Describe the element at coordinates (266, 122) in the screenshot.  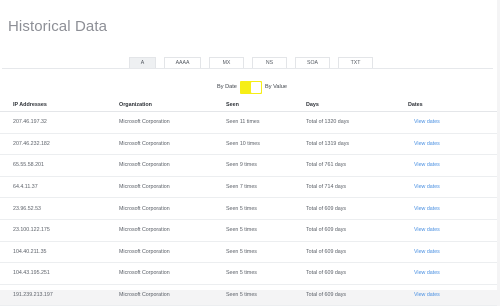
I see `seen-count: Seen 11 times` at that location.